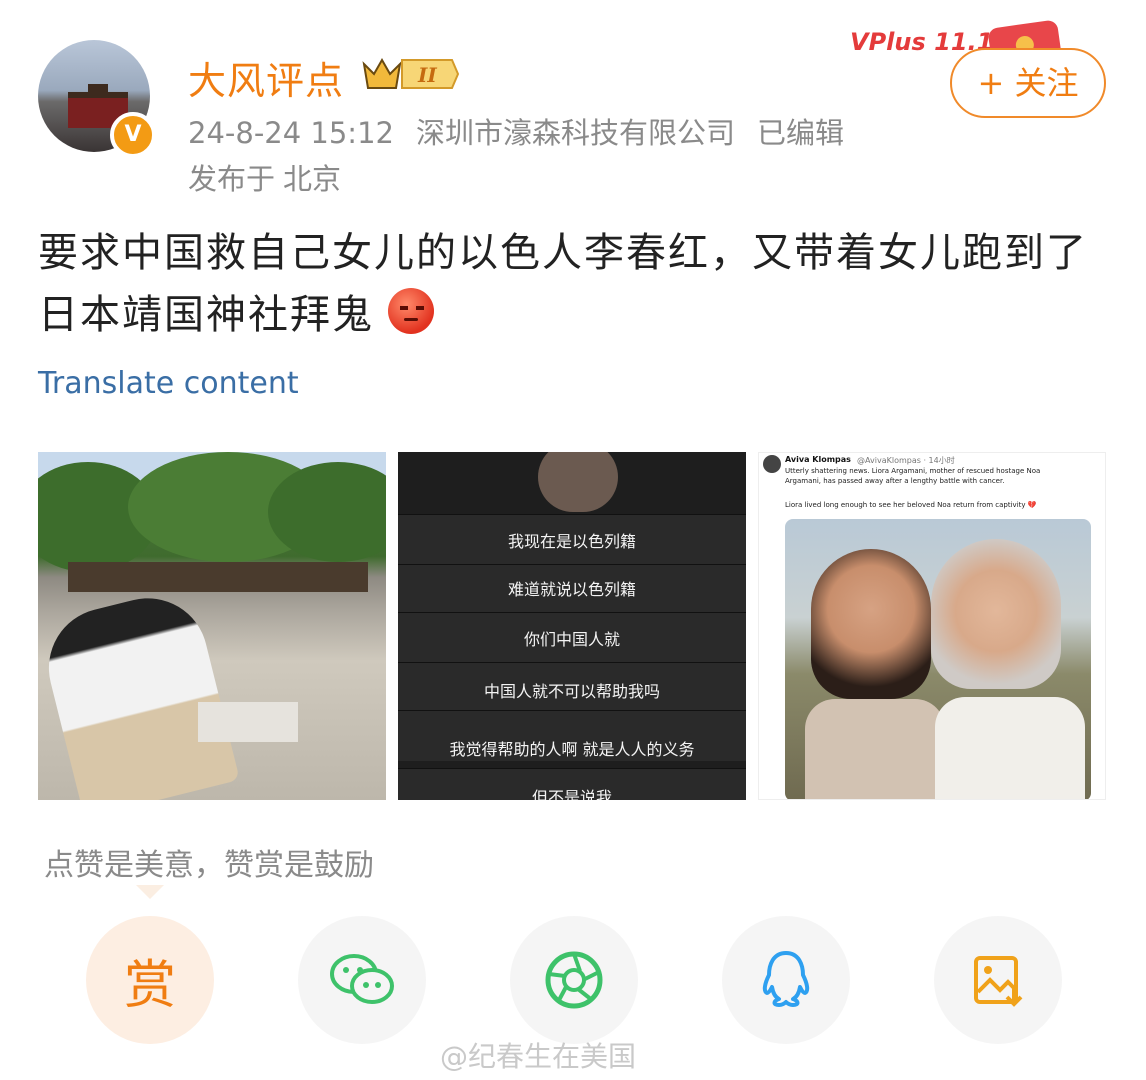 This screenshot has width=1146, height=1080. Describe the element at coordinates (266, 77) in the screenshot. I see `username: 大风评点` at that location.